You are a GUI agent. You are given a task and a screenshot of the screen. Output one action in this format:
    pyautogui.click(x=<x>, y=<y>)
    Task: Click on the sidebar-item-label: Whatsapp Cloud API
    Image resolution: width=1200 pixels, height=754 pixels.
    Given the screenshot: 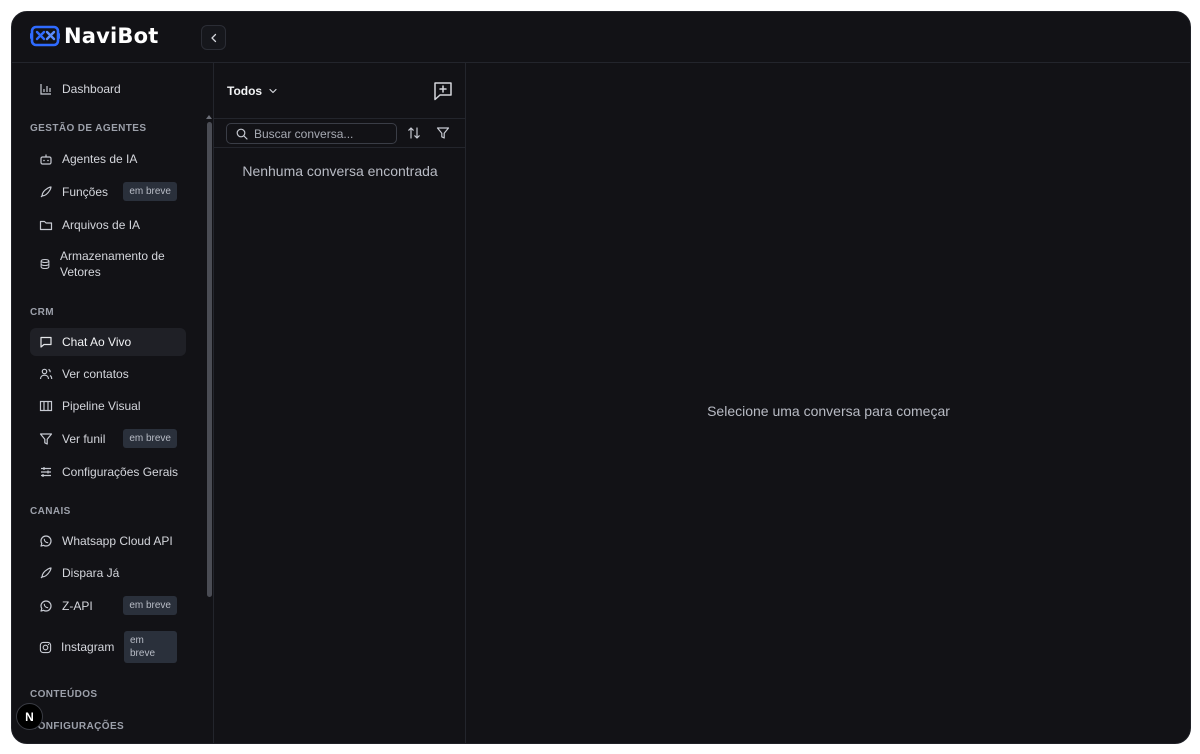 What is the action you would take?
    pyautogui.click(x=117, y=541)
    